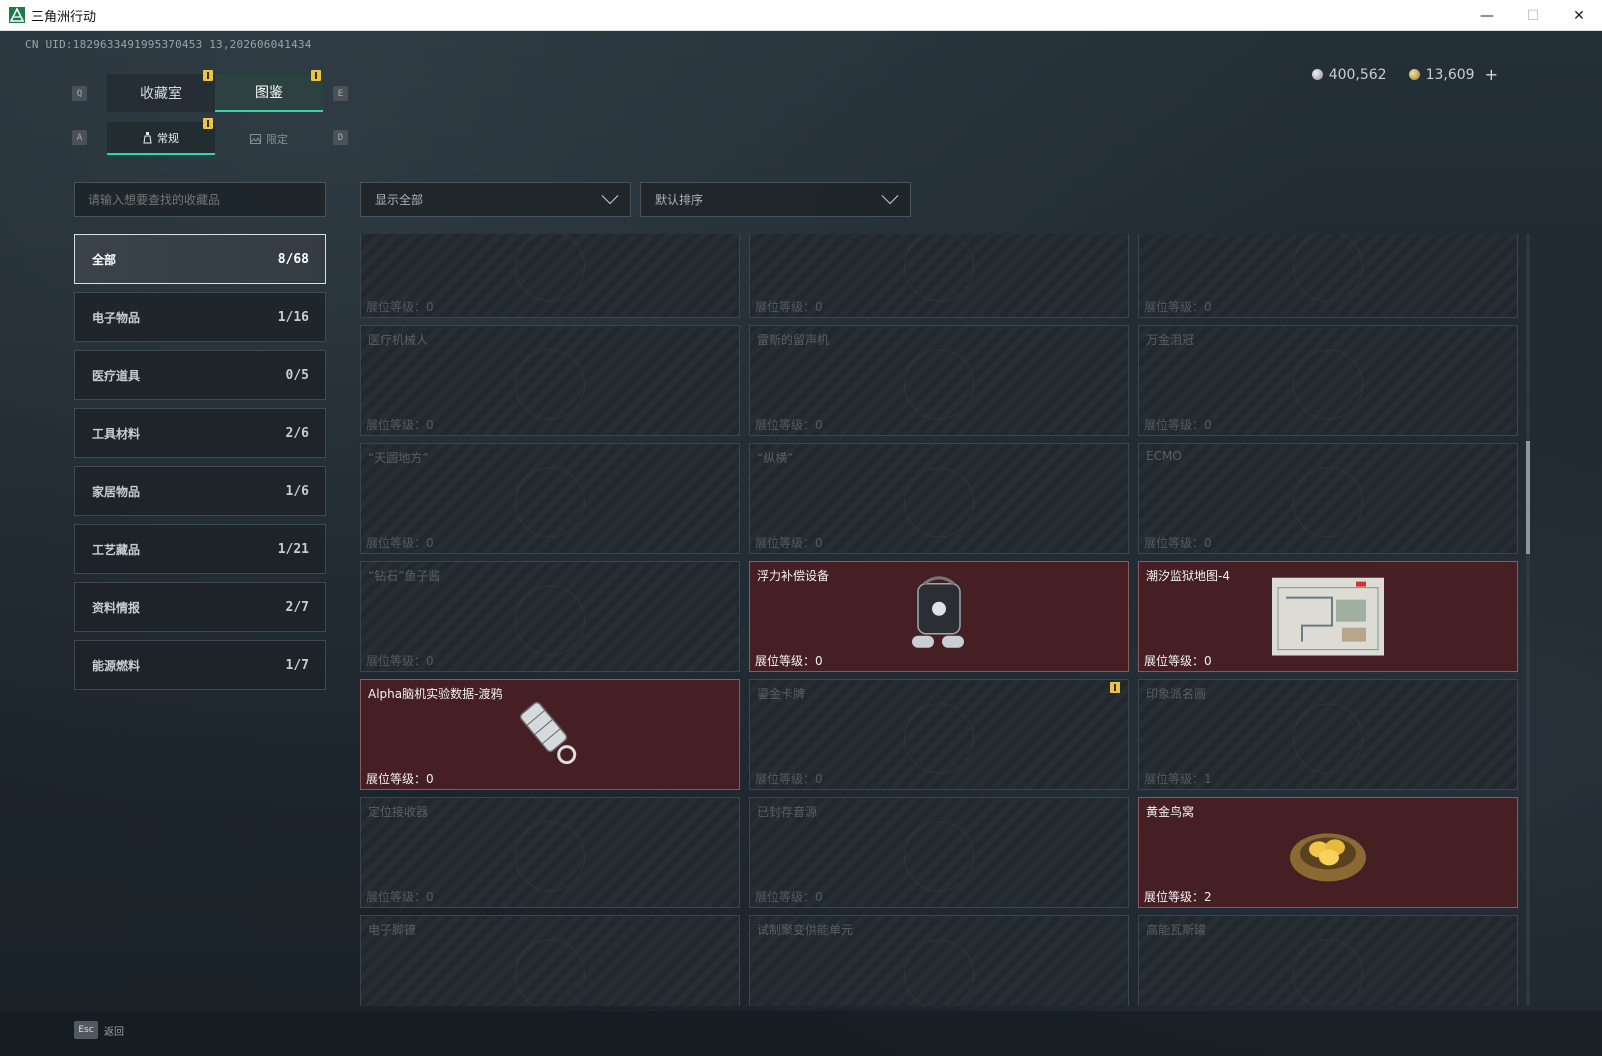 This screenshot has width=1602, height=1056. Describe the element at coordinates (86, 1030) in the screenshot. I see `esc-key-hint: Esc` at that location.